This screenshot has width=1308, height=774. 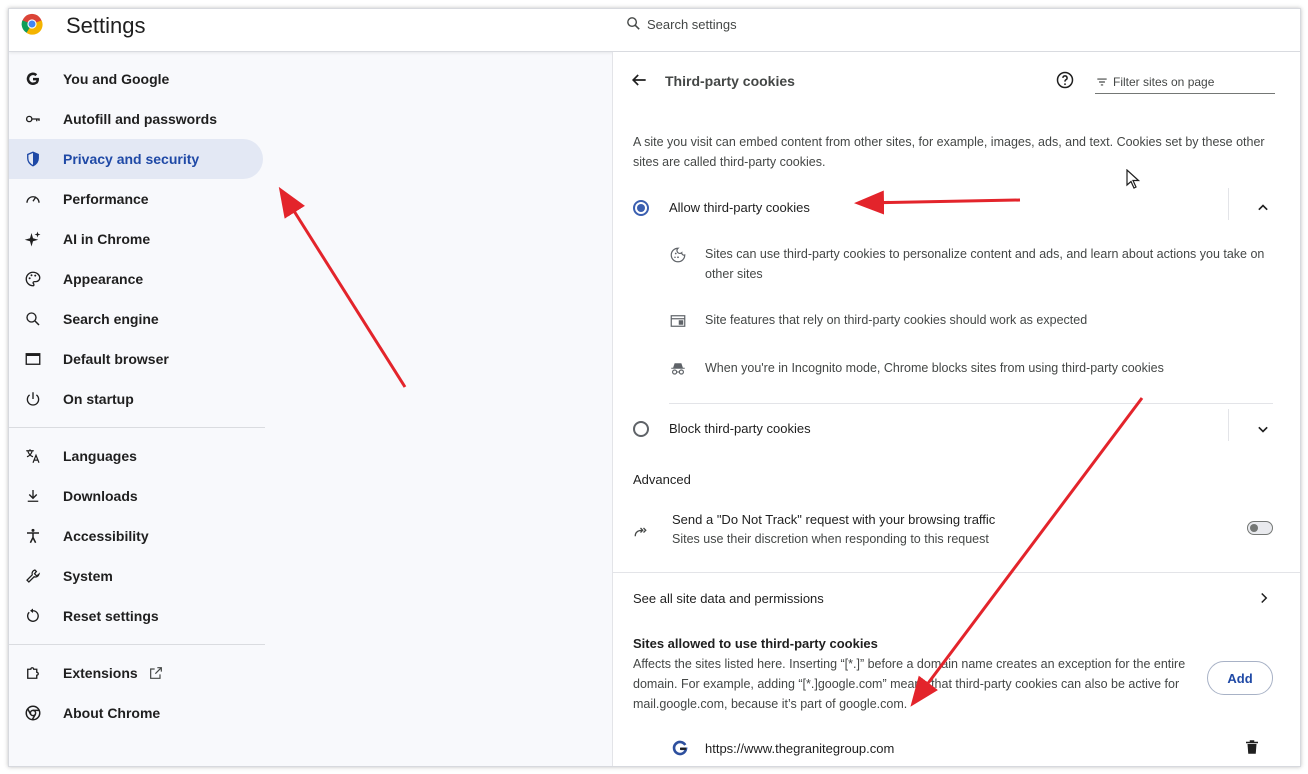 I want to click on chrome-icon, so click(x=33, y=713).